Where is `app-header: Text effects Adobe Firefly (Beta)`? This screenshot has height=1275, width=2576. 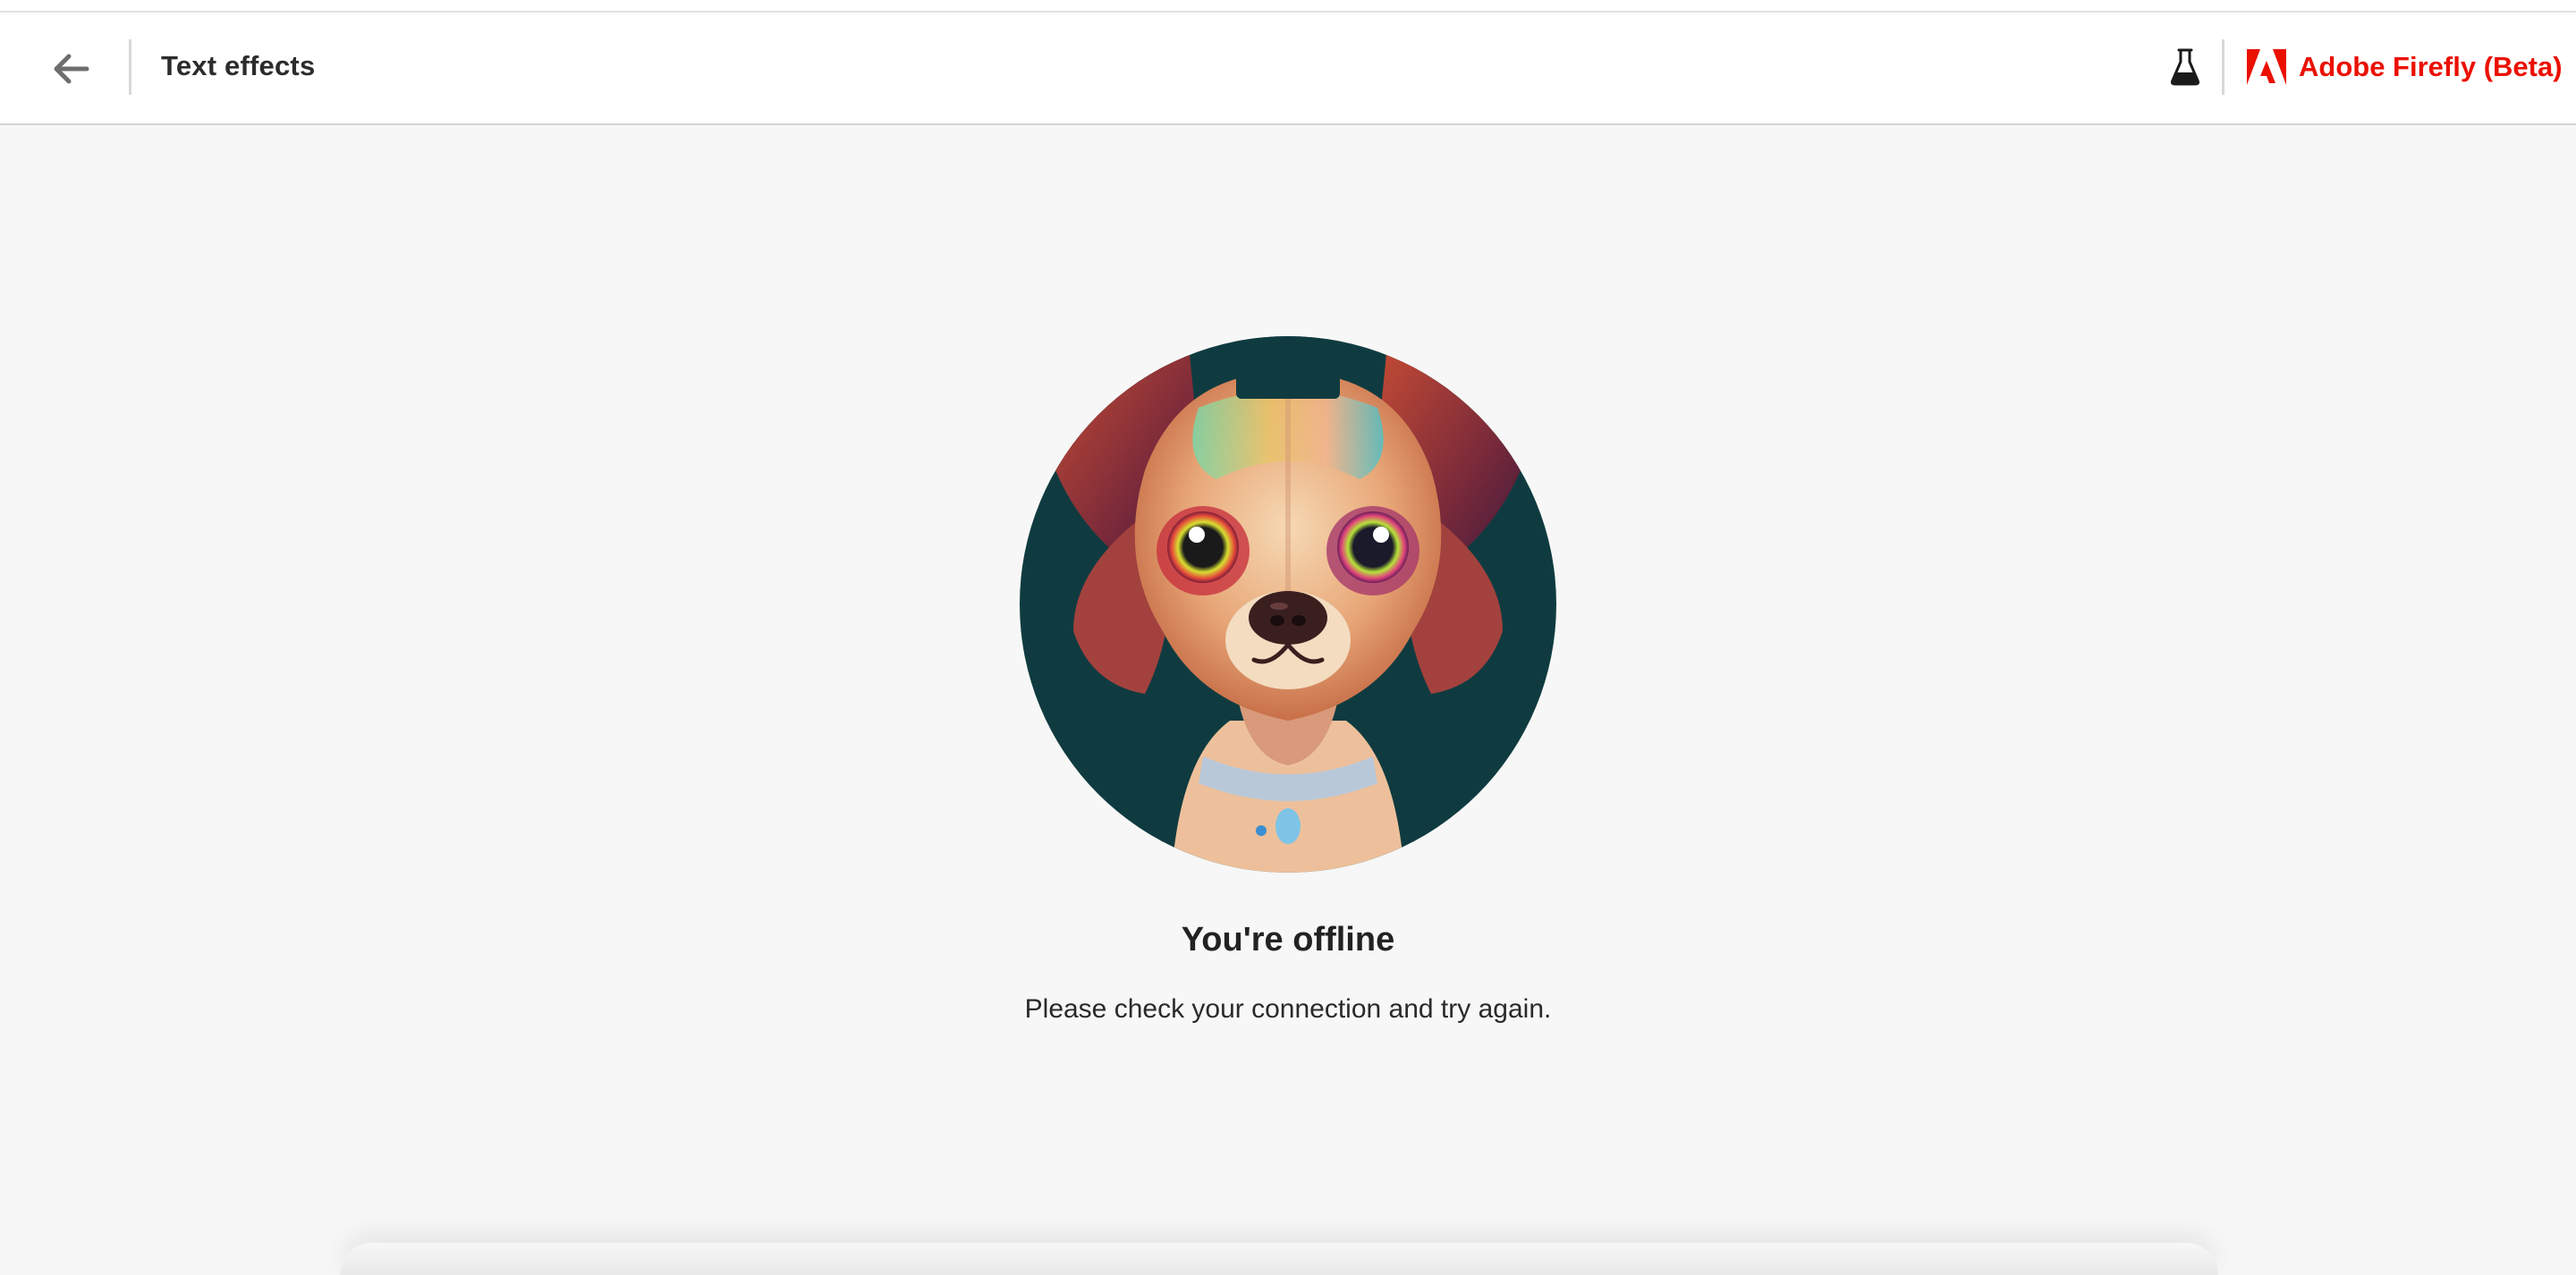
app-header: Text effects Adobe Firefly (Beta) is located at coordinates (1288, 69).